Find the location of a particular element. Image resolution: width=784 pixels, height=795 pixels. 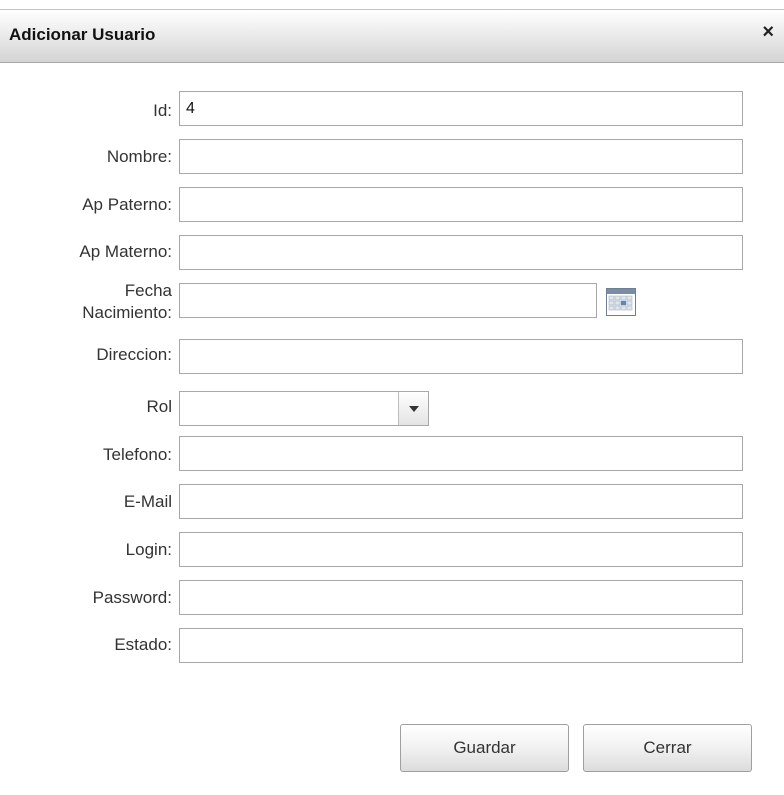

direccion-label: Direccion: is located at coordinates (134, 354).